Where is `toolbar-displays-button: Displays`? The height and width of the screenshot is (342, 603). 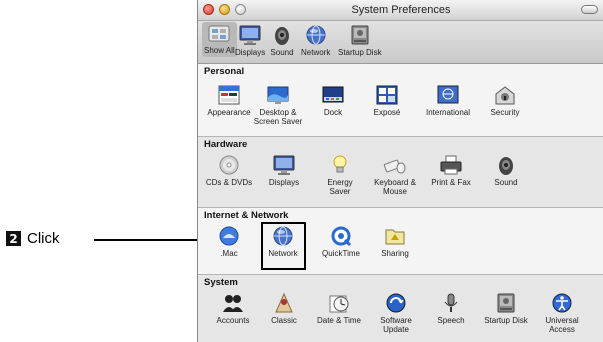
toolbar-displays-button: Displays is located at coordinates (250, 40).